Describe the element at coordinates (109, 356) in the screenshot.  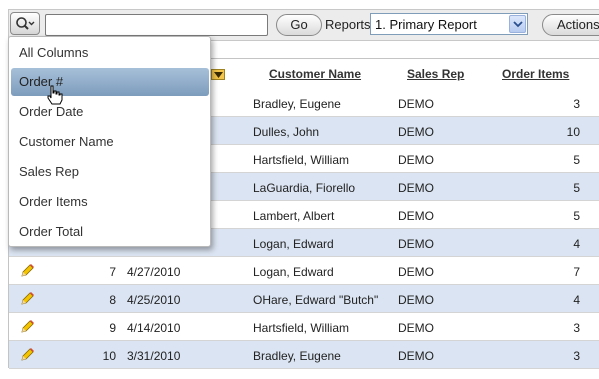
I see `cell-order-number: 10` at that location.